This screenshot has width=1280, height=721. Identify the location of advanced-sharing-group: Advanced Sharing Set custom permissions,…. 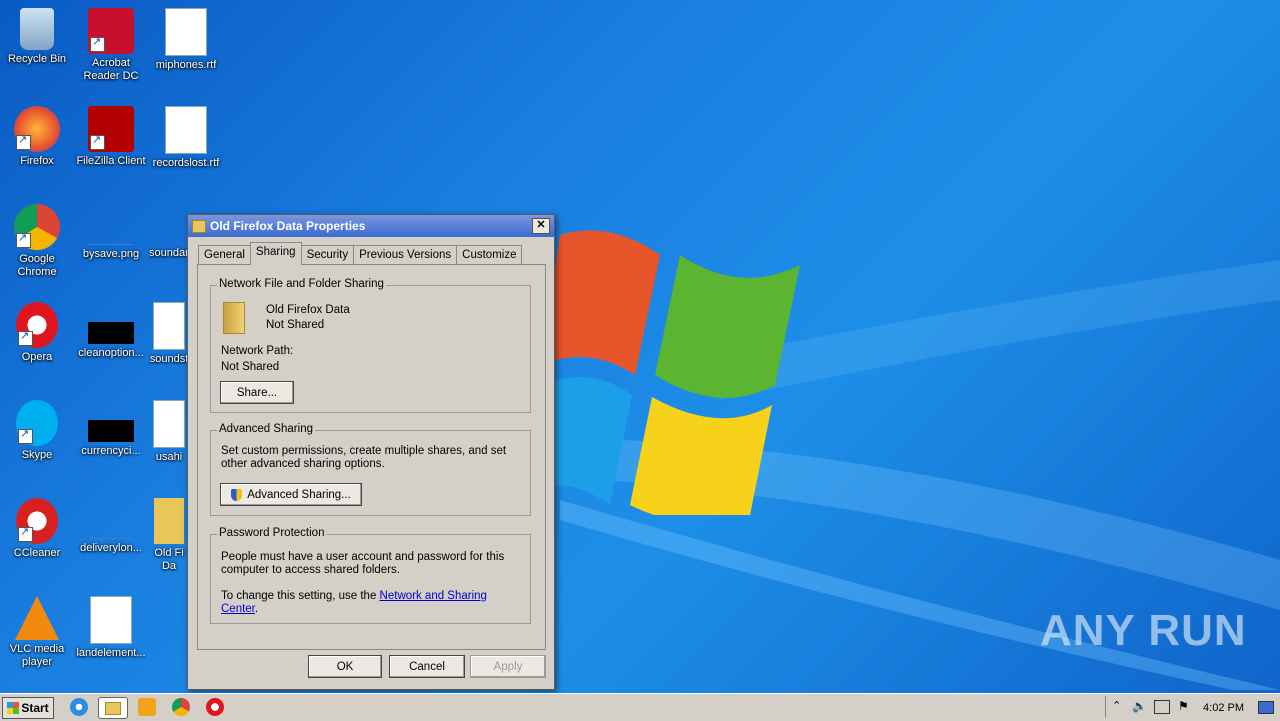
(370, 469).